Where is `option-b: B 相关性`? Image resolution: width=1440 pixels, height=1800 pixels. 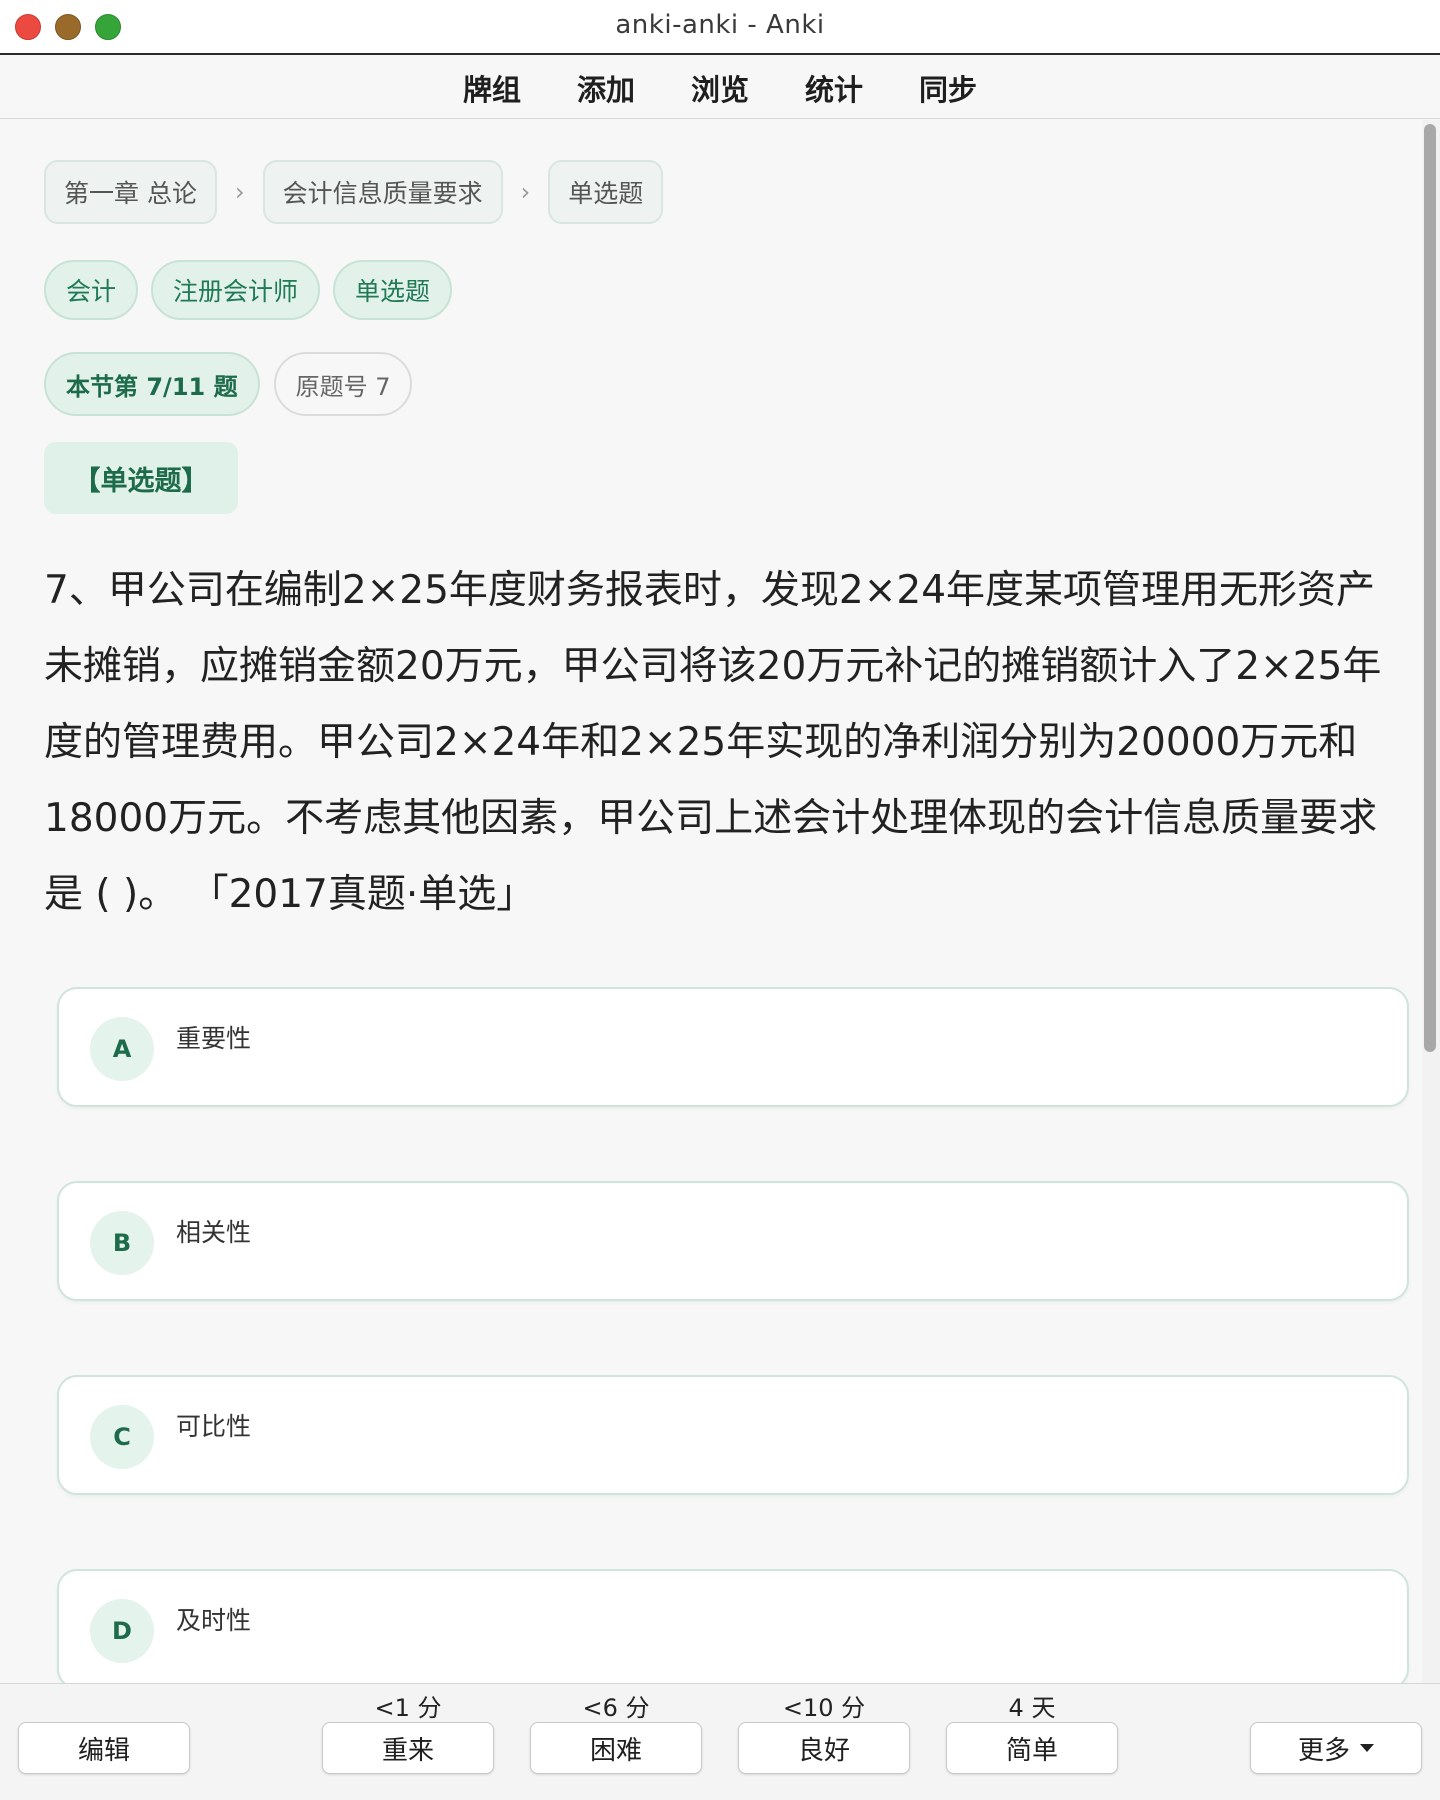
option-b: B 相关性 is located at coordinates (733, 1241).